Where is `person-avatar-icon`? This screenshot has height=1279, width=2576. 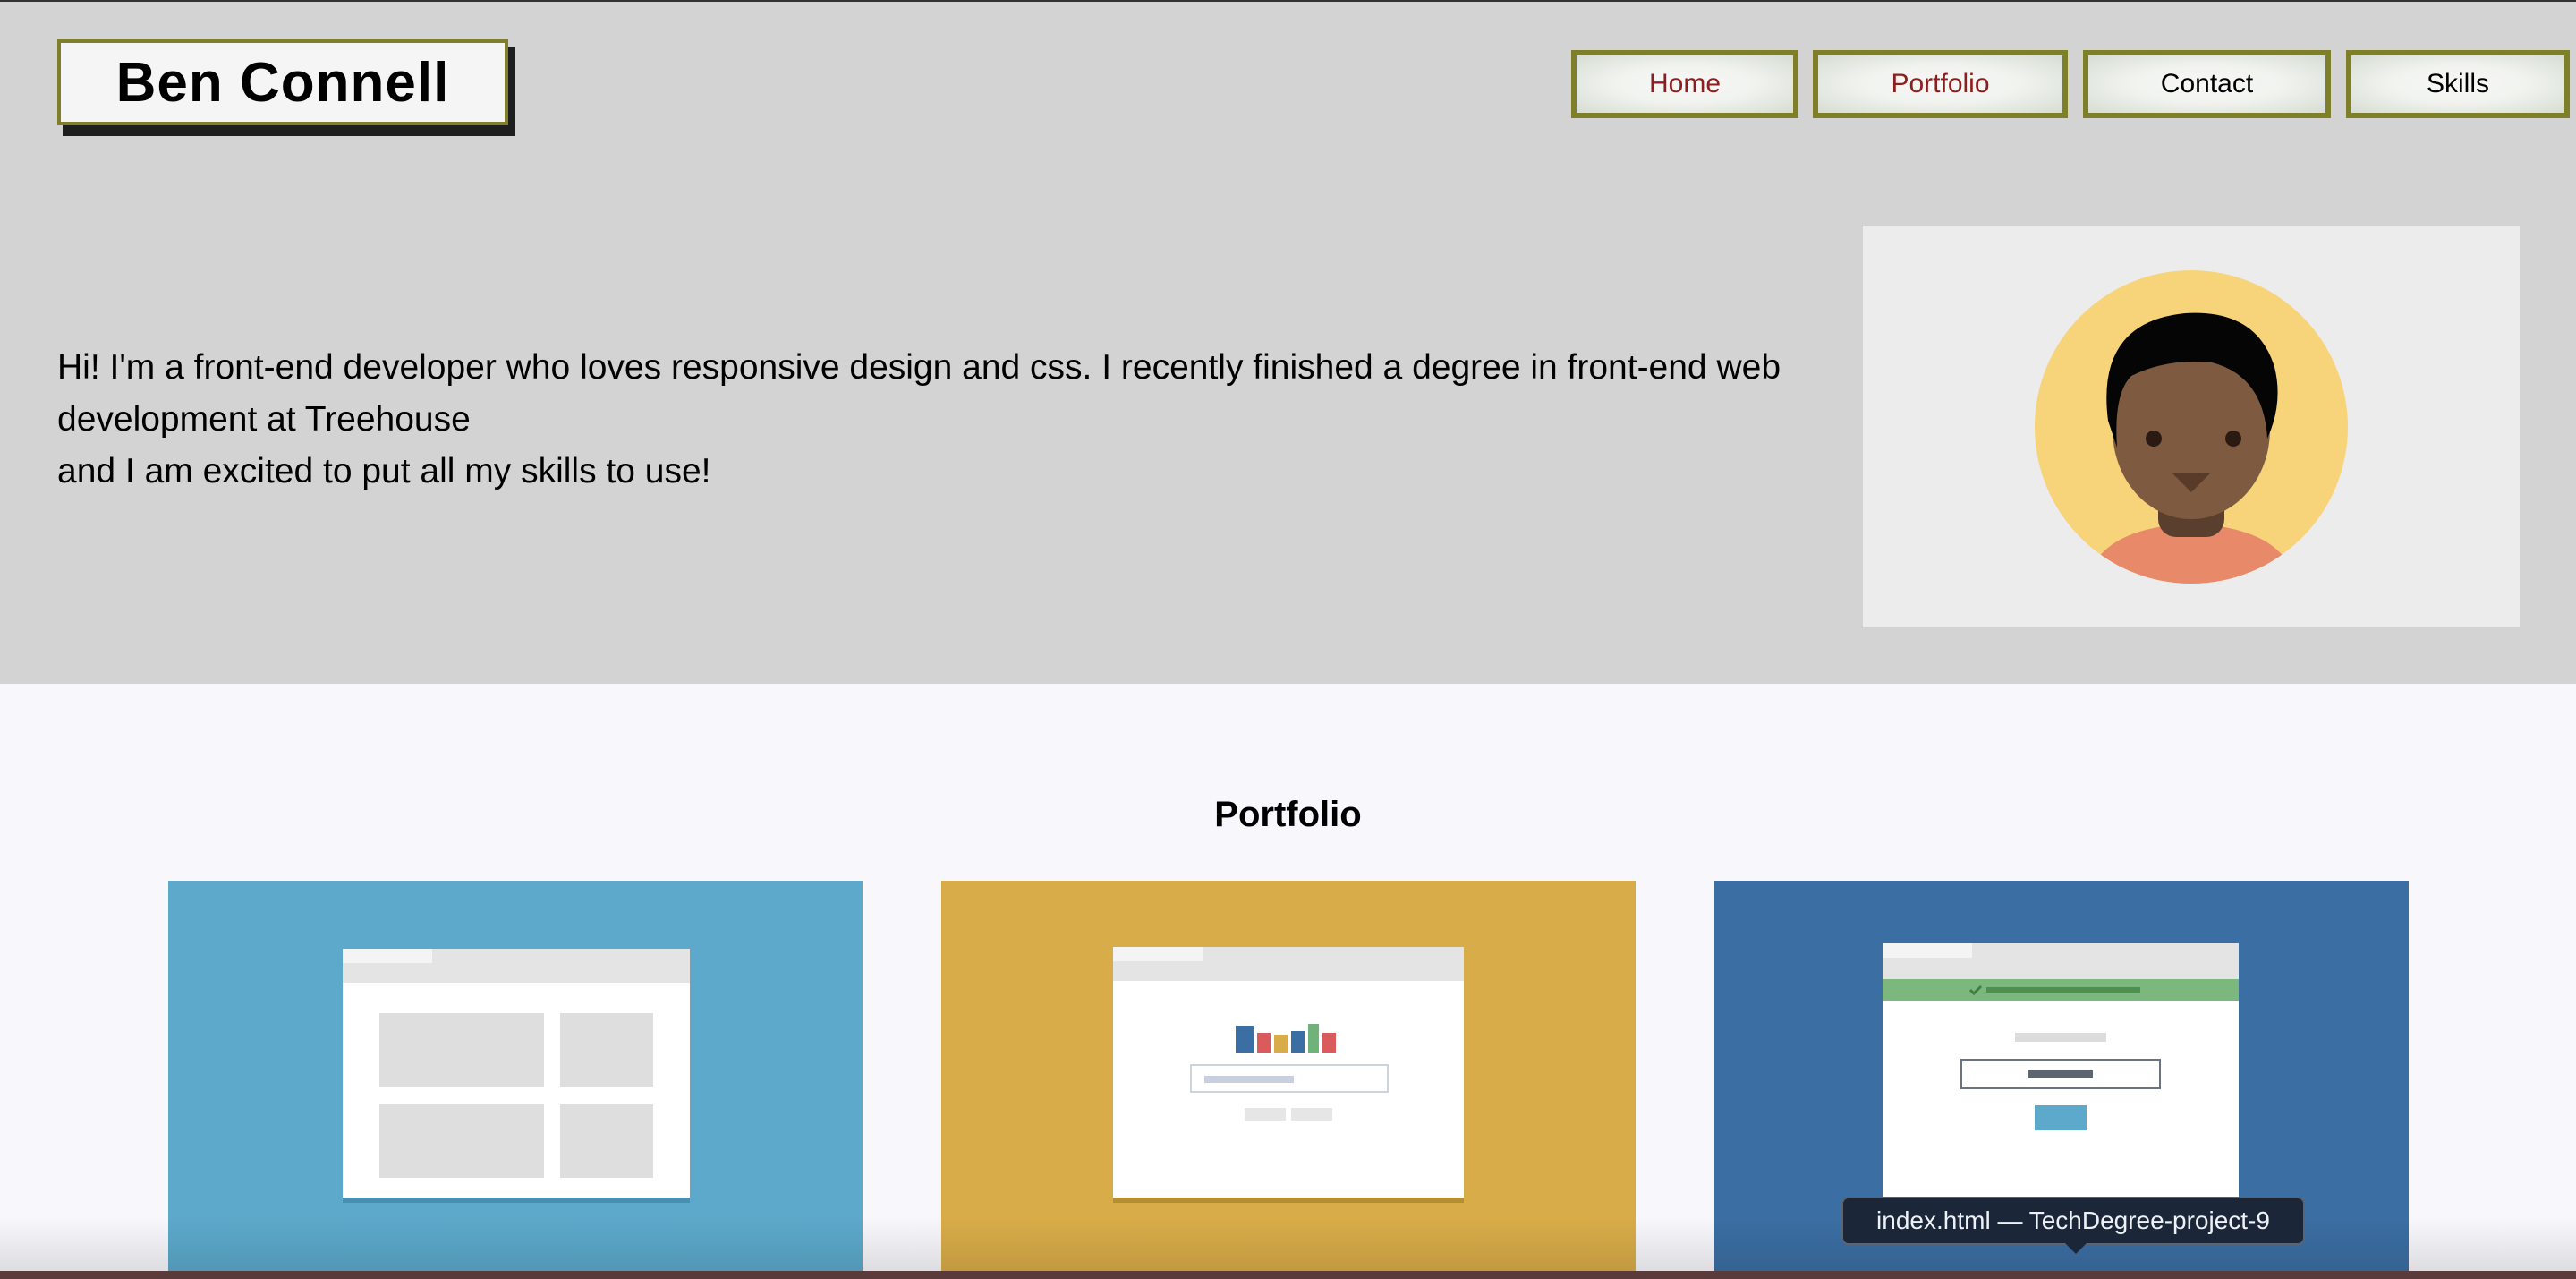 person-avatar-icon is located at coordinates (2191, 427).